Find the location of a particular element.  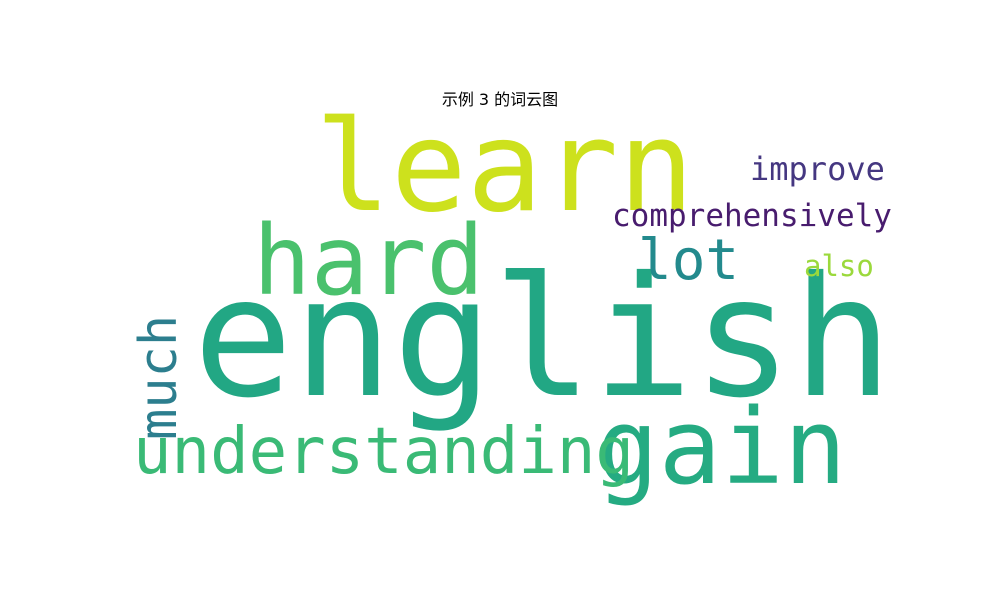

word-also: also is located at coordinates (839, 266).